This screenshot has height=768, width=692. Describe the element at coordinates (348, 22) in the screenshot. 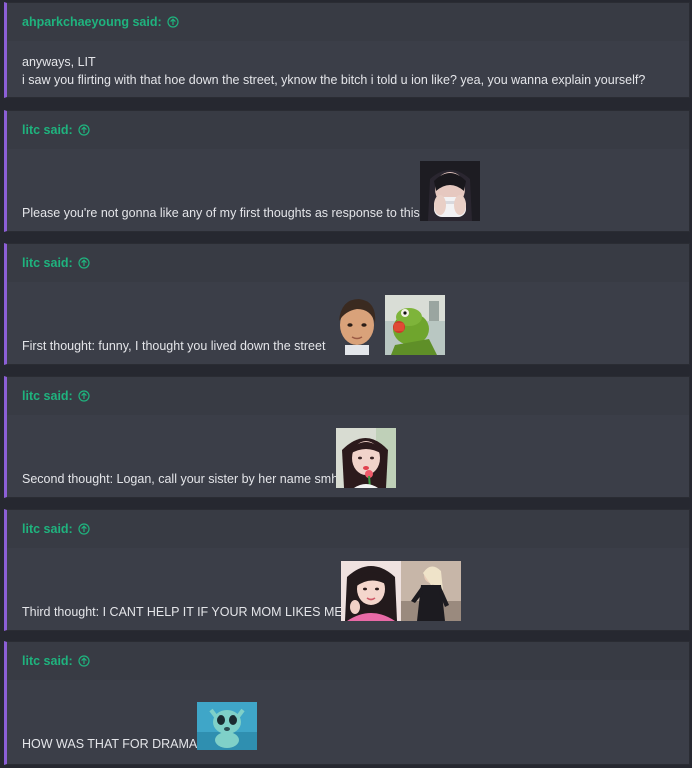

I see `quote-header: ahparkchaeyoung said:` at that location.